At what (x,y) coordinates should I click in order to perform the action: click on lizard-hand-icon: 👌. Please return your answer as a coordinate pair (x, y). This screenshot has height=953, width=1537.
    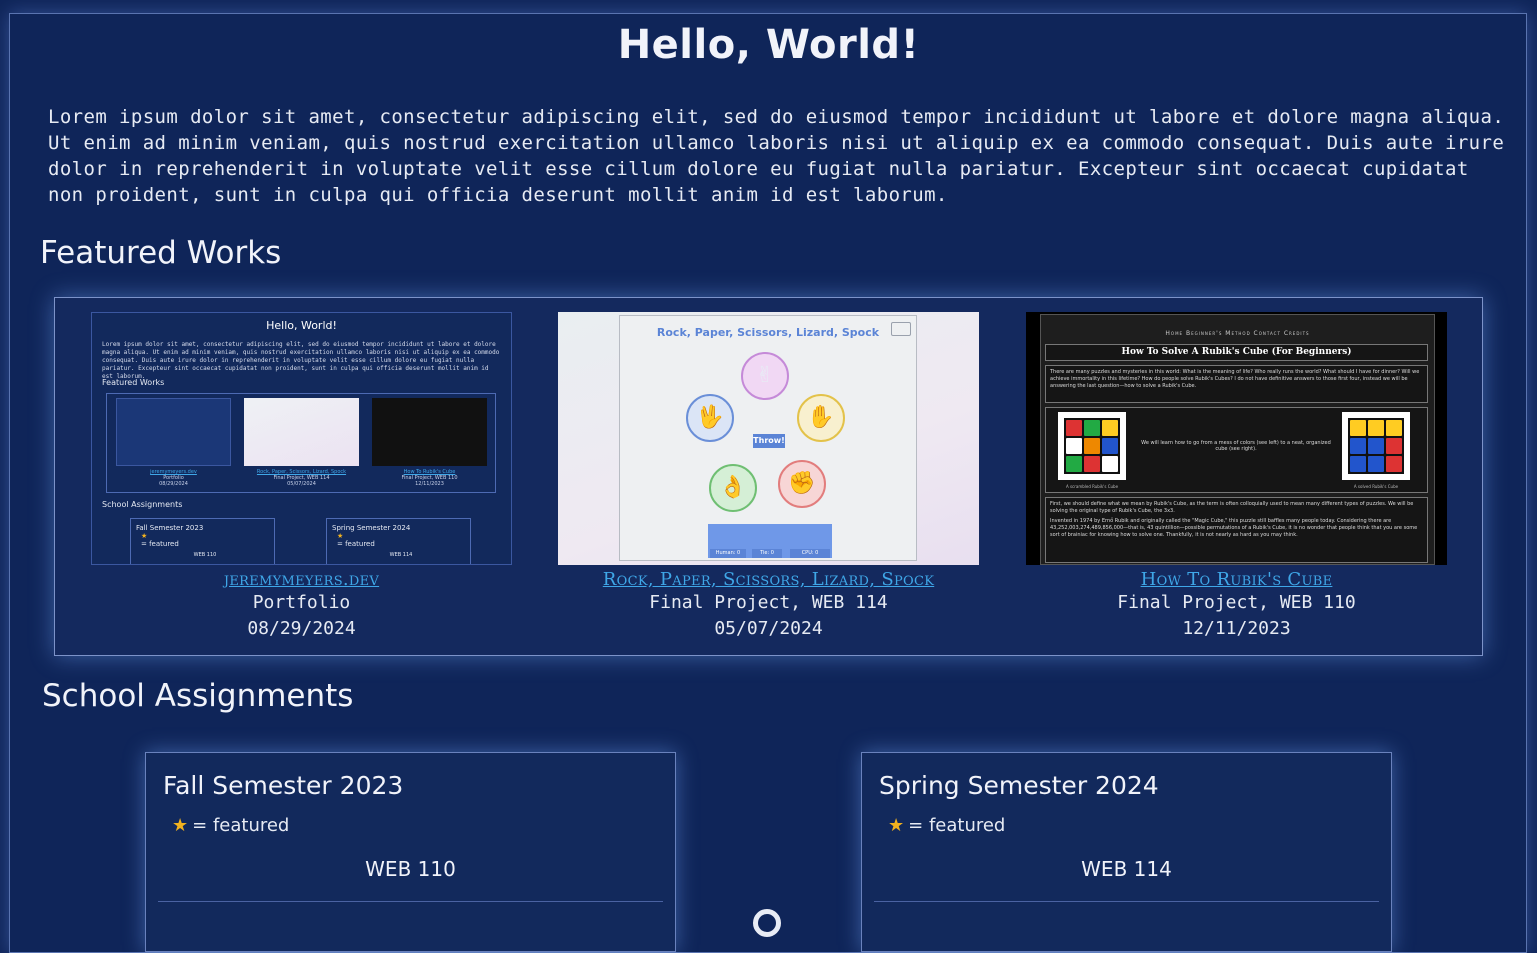
    Looking at the image, I should click on (733, 488).